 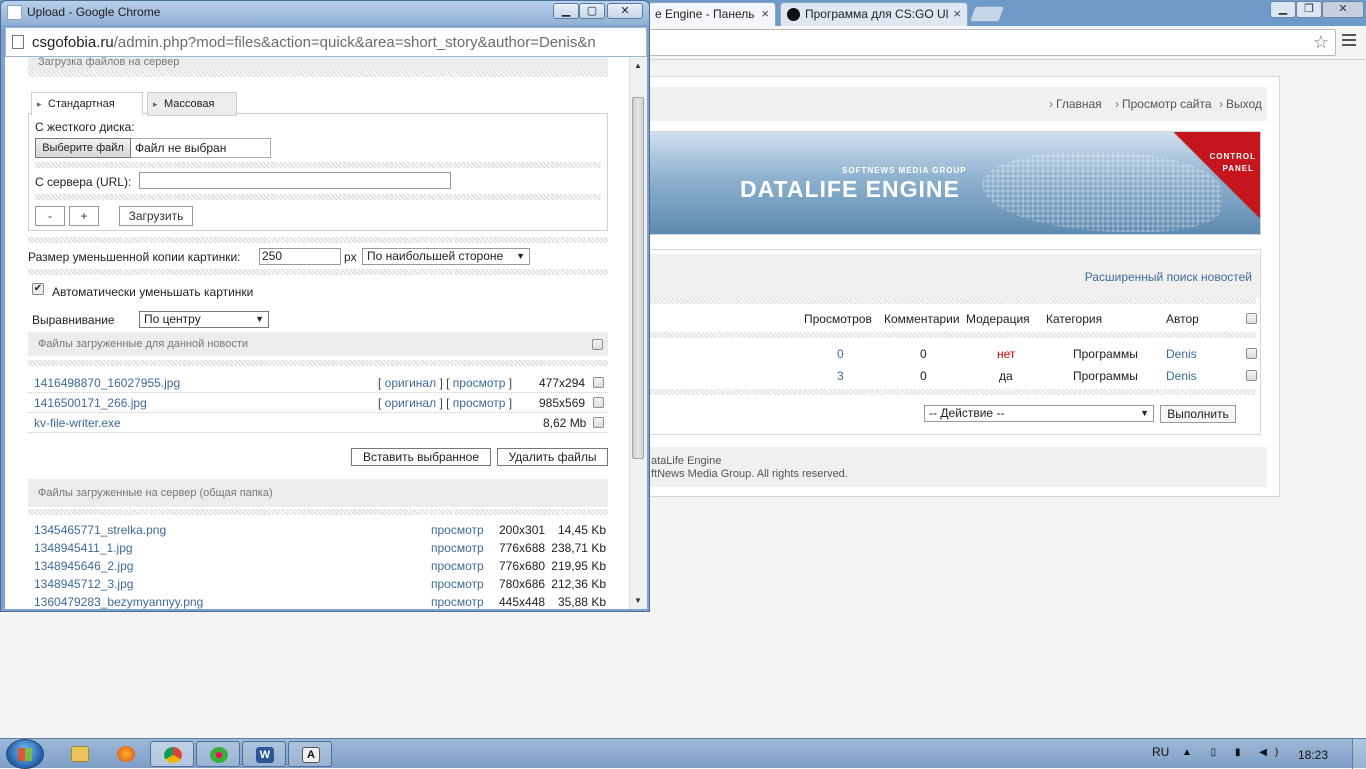 What do you see at coordinates (1075, 104) in the screenshot?
I see `nav-home-link: Главная` at bounding box center [1075, 104].